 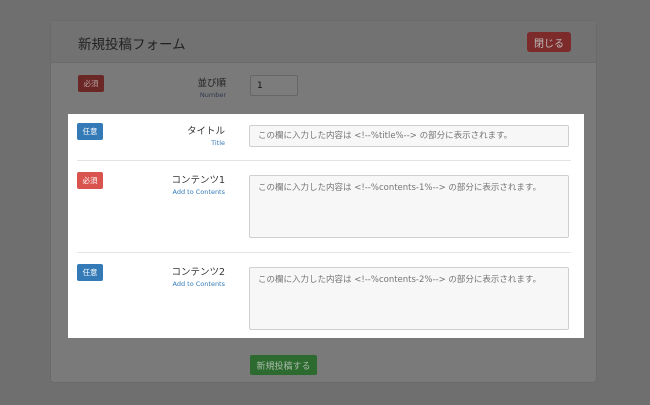 What do you see at coordinates (549, 42) in the screenshot?
I see `close-button: 閉じる` at bounding box center [549, 42].